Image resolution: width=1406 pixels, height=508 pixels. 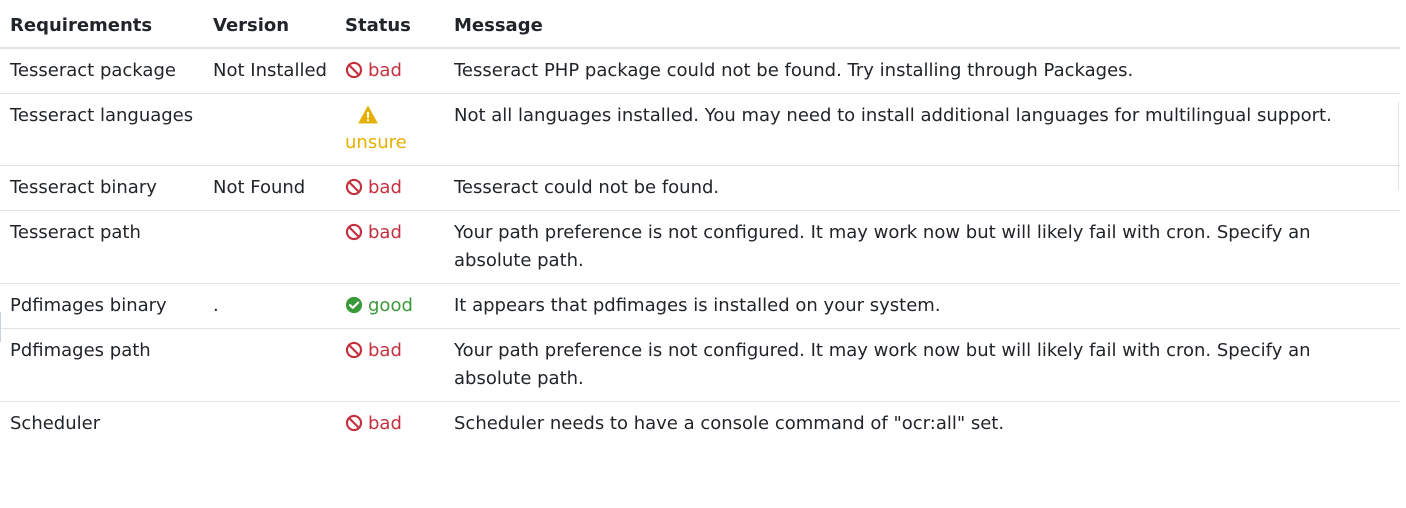 I want to click on status-badge: good, so click(x=379, y=306).